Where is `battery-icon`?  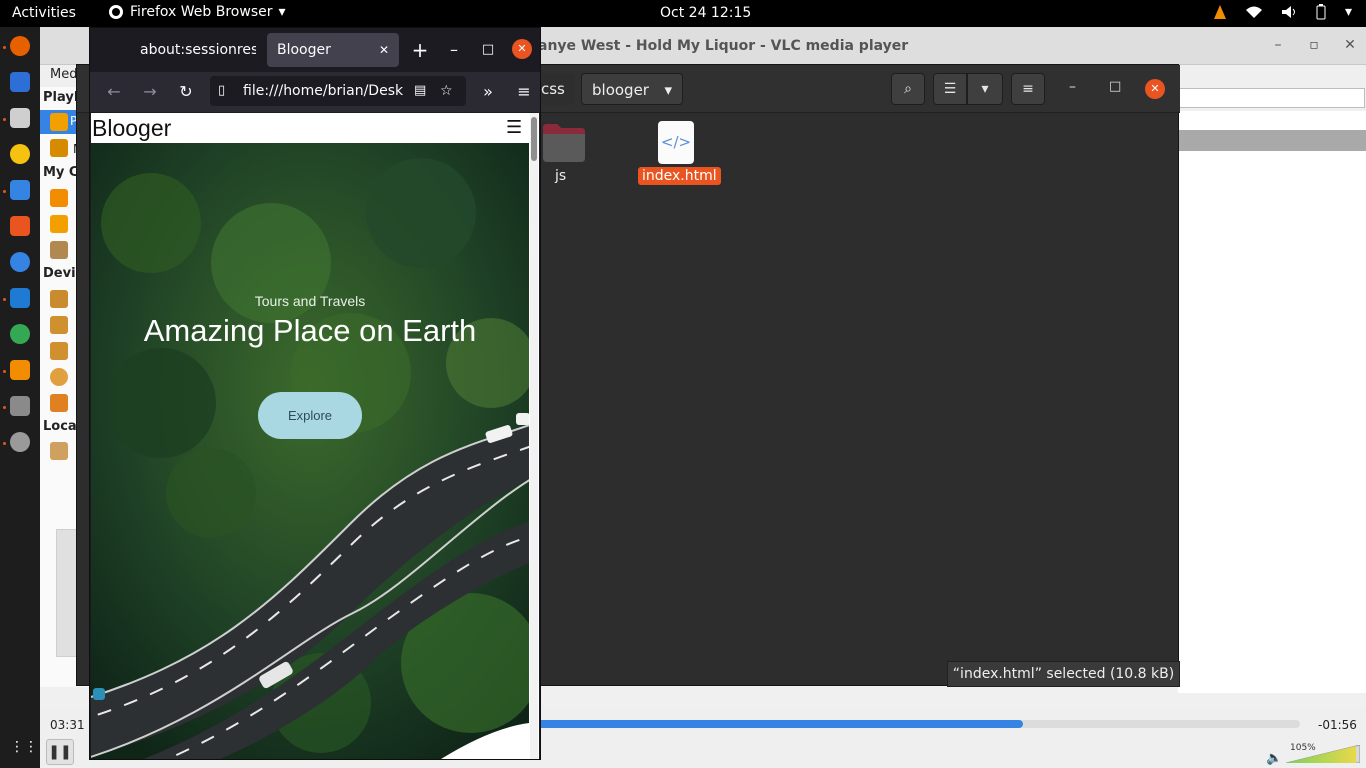
battery-icon is located at coordinates (1321, 12).